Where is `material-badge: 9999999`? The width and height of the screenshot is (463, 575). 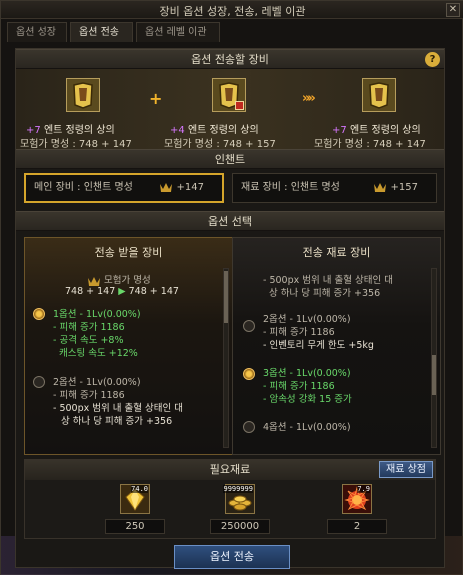
material-badge: 9999999 is located at coordinates (238, 489).